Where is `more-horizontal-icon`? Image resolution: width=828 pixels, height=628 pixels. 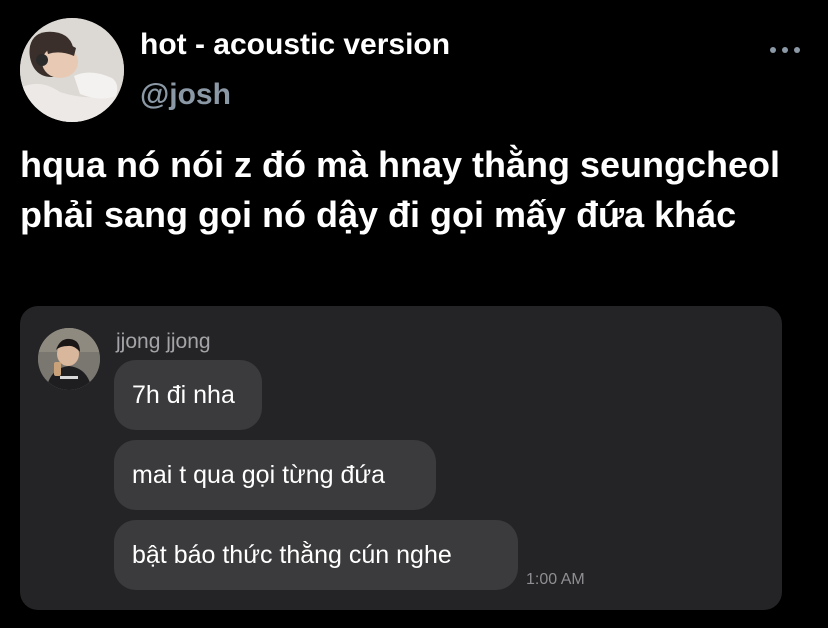 more-horizontal-icon is located at coordinates (785, 50).